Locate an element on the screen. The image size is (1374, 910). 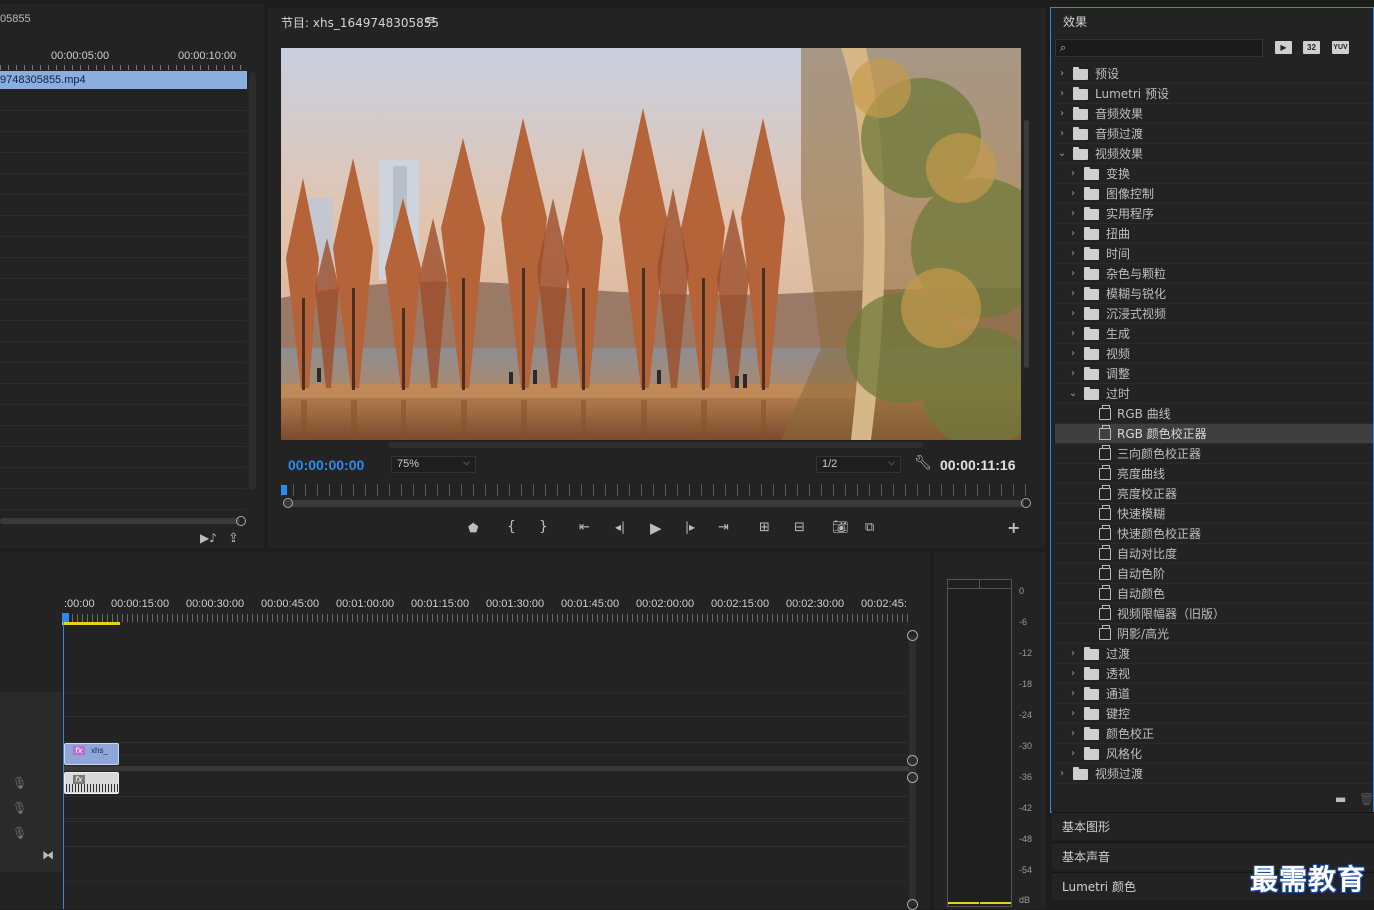
track-divider is located at coordinates (487, 768).